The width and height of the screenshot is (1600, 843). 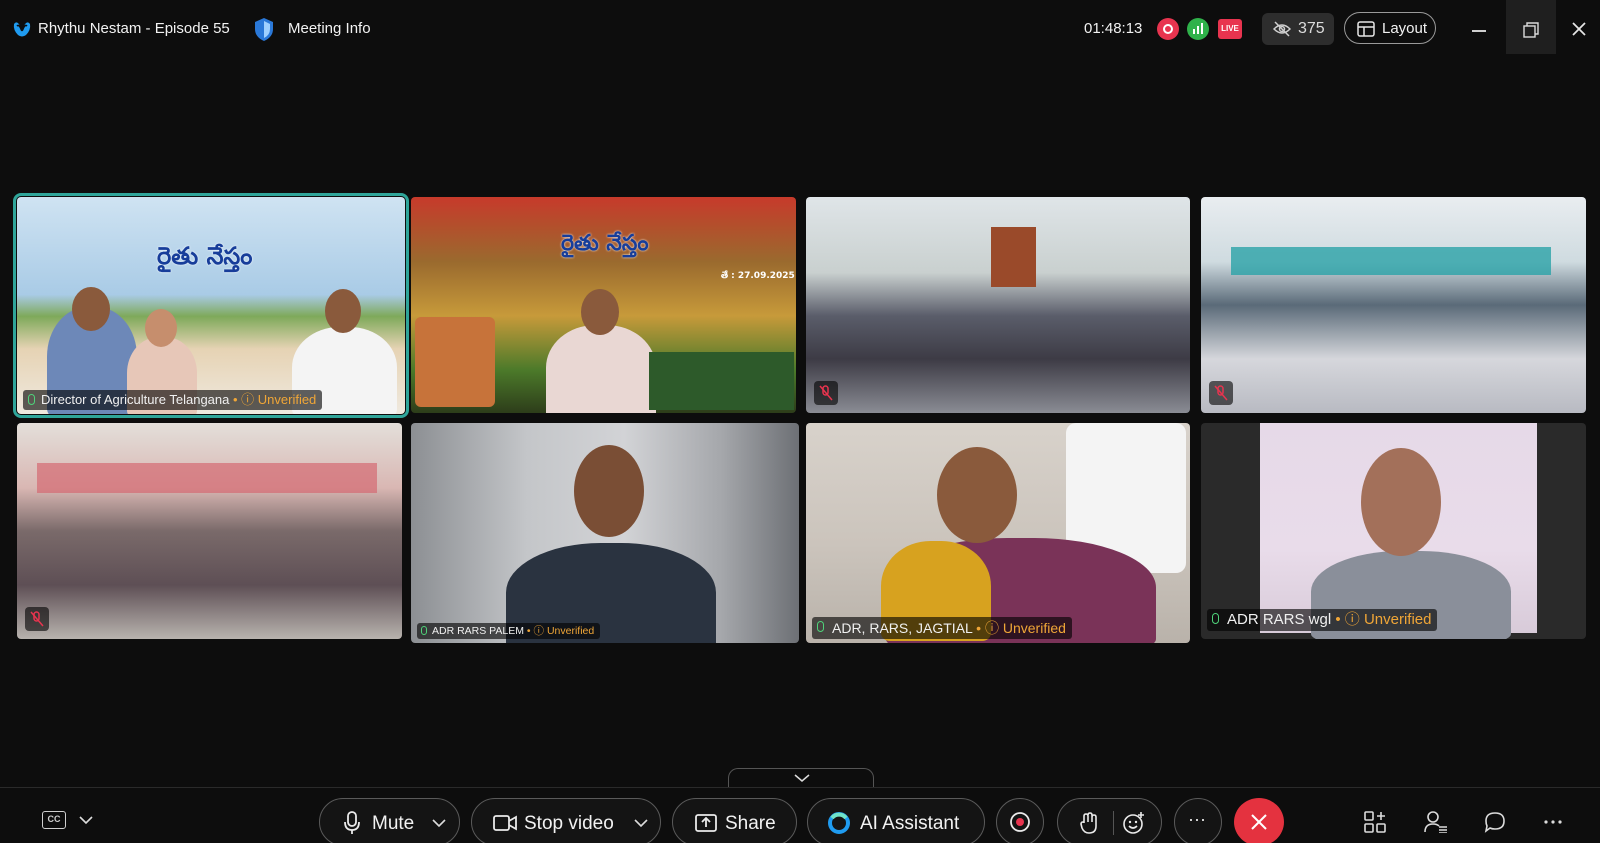 What do you see at coordinates (54, 820) in the screenshot?
I see `closed-captions-button: CC` at bounding box center [54, 820].